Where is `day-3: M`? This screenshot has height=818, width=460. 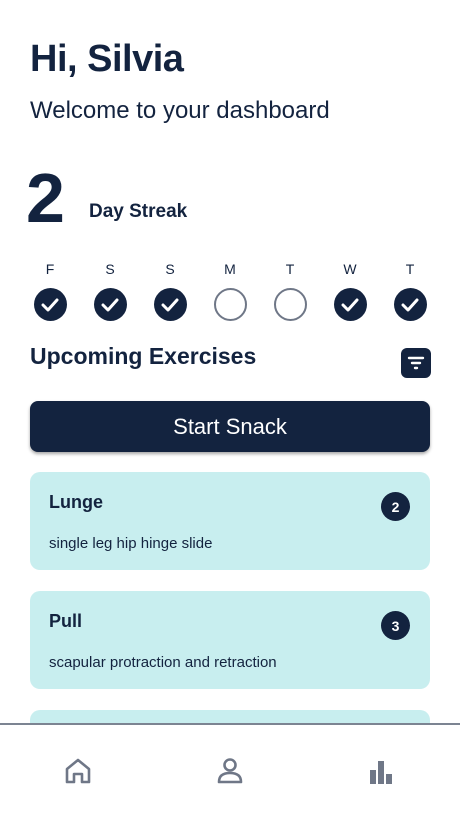
day-3: M is located at coordinates (230, 290).